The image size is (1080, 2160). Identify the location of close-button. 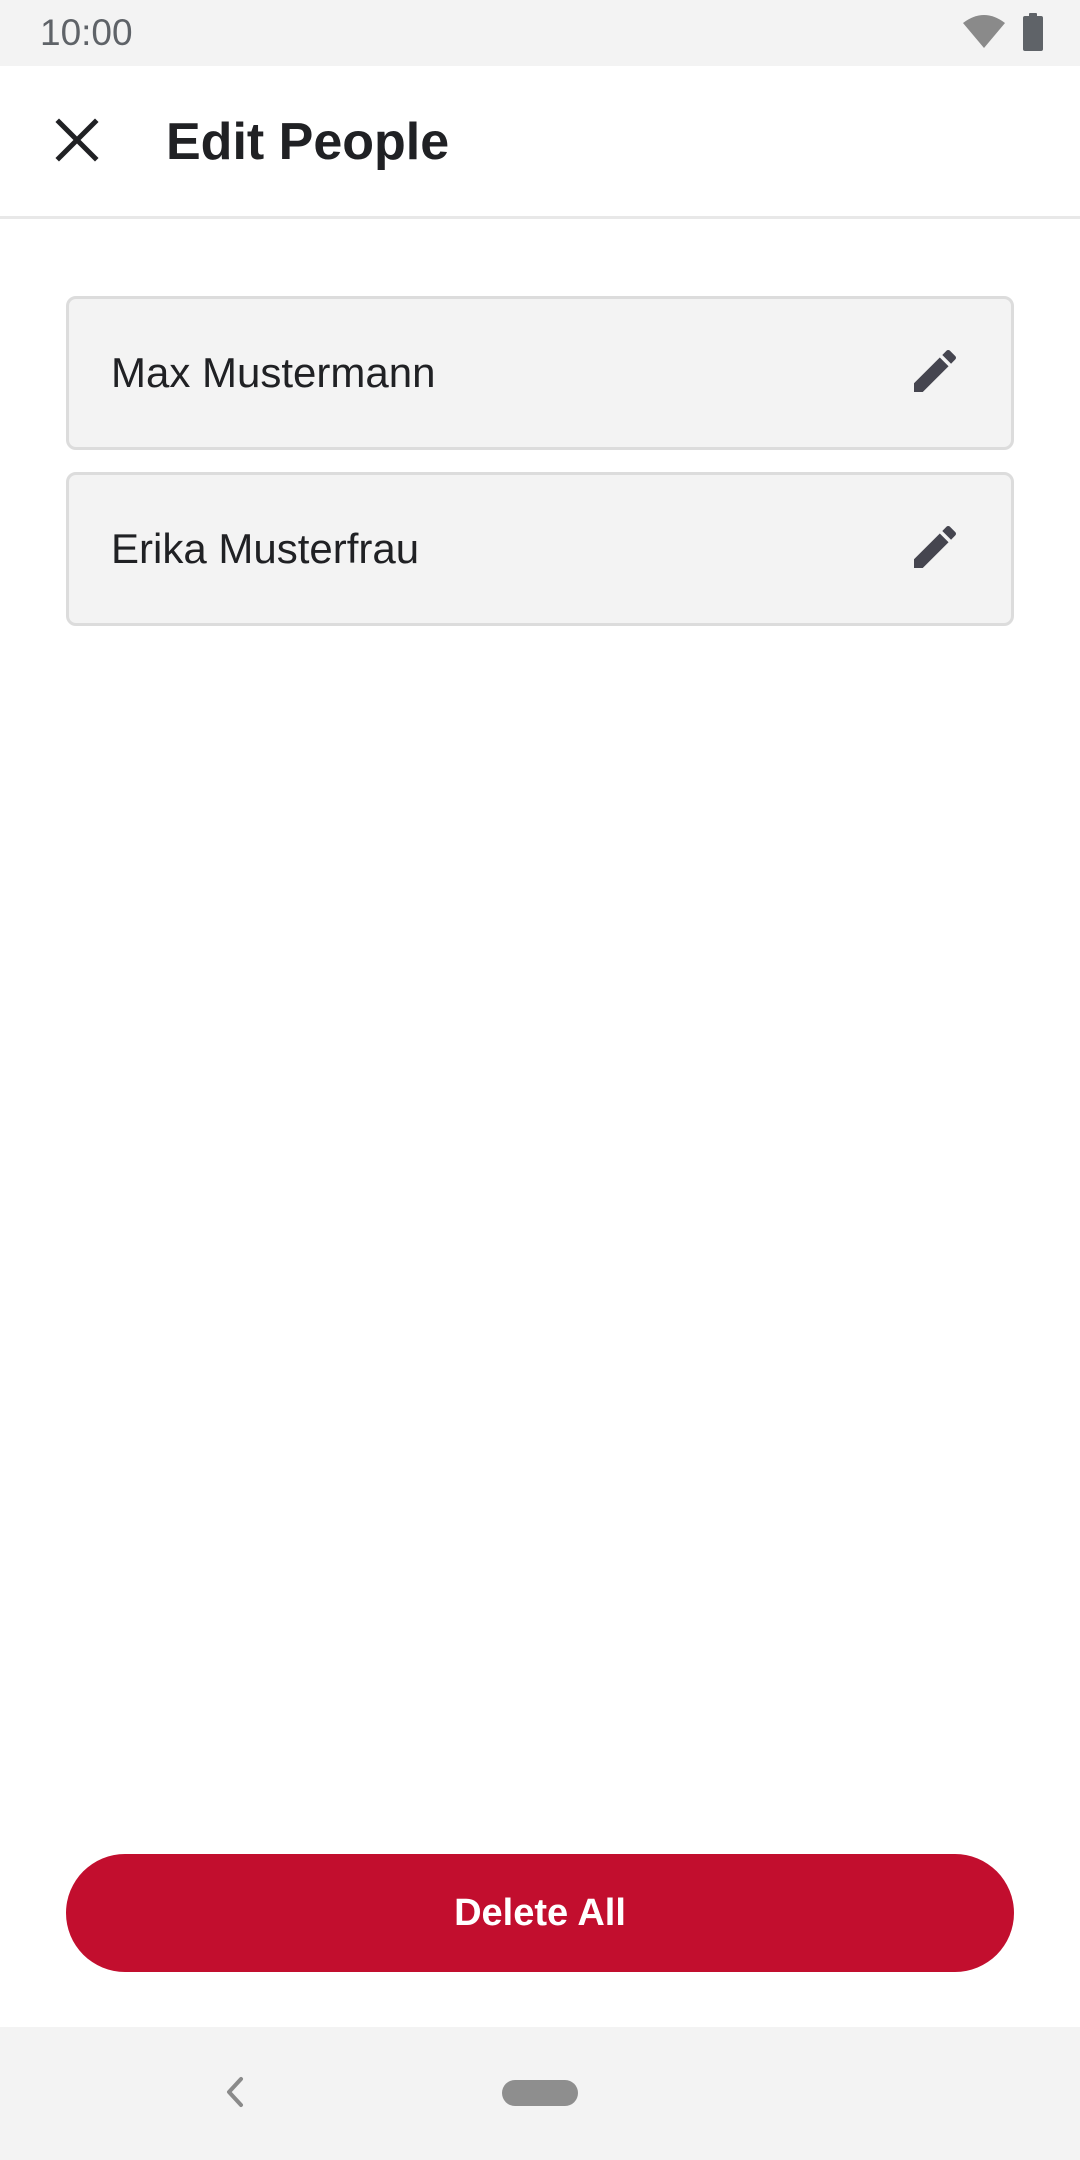
(77, 142).